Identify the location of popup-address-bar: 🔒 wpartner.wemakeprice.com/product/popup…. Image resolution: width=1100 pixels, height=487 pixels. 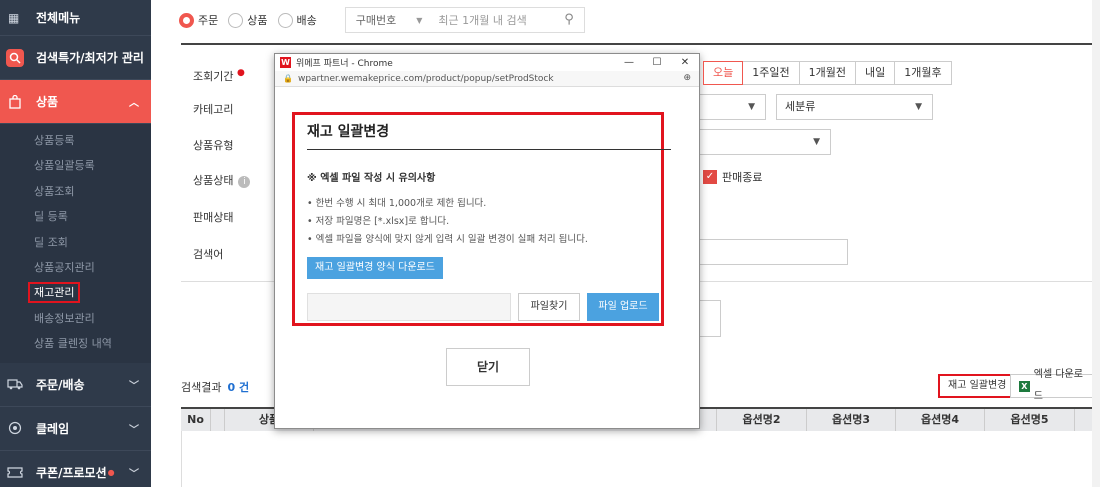
(487, 79).